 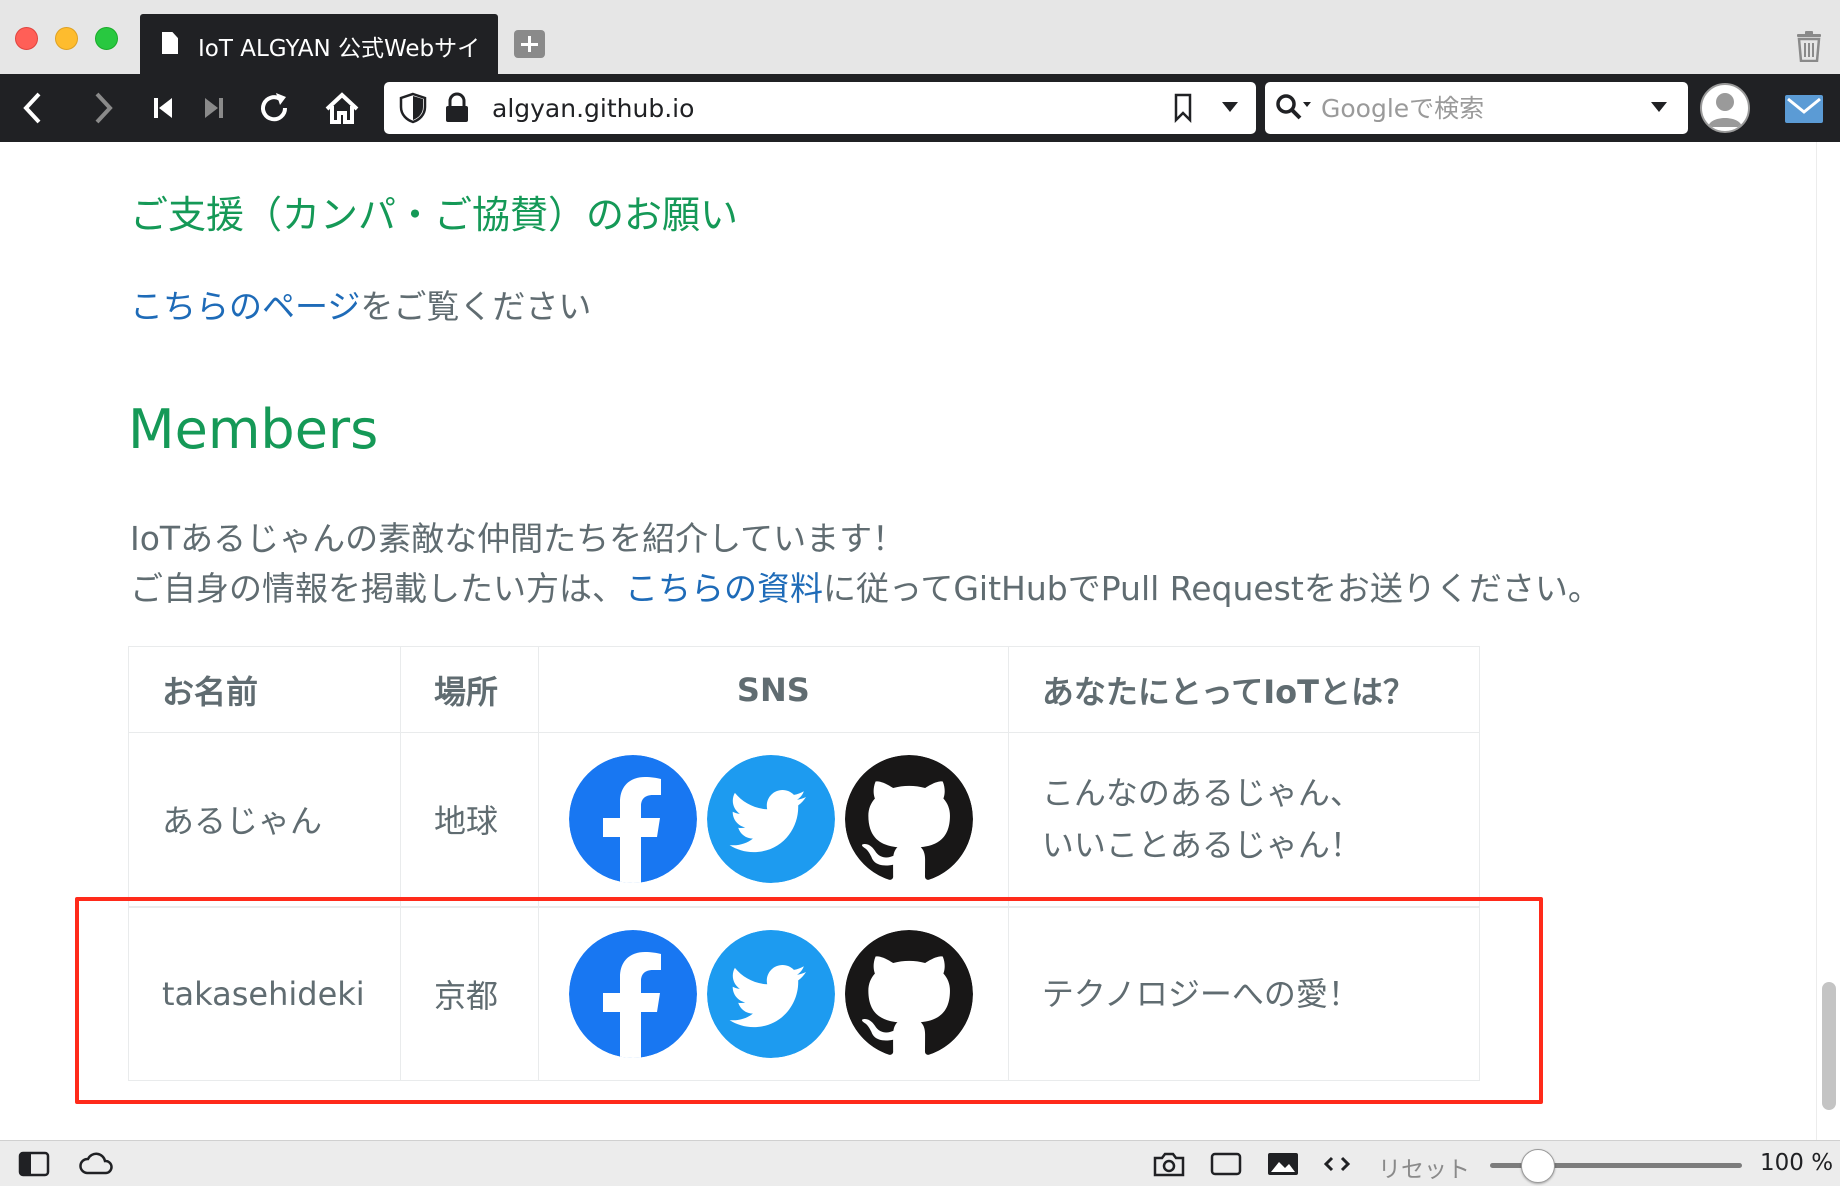 I want to click on rewind-button, so click(x=163, y=108).